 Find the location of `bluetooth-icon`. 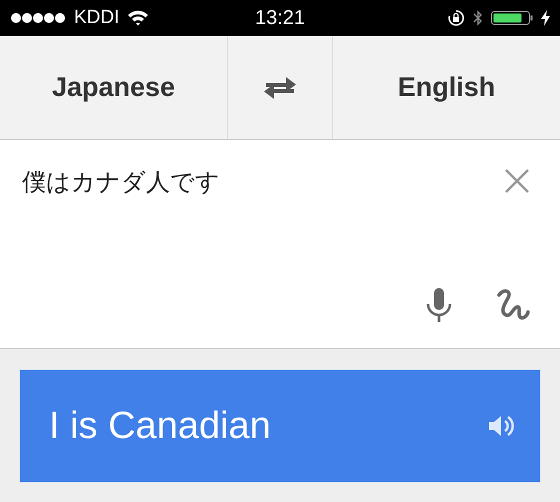

bluetooth-icon is located at coordinates (478, 18).